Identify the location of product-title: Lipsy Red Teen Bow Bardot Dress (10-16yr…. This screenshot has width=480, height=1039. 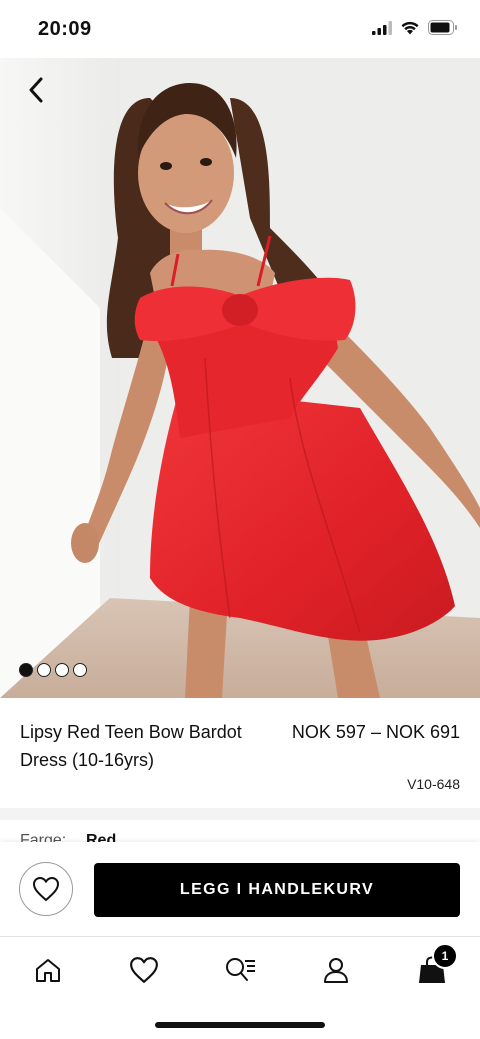
(131, 746).